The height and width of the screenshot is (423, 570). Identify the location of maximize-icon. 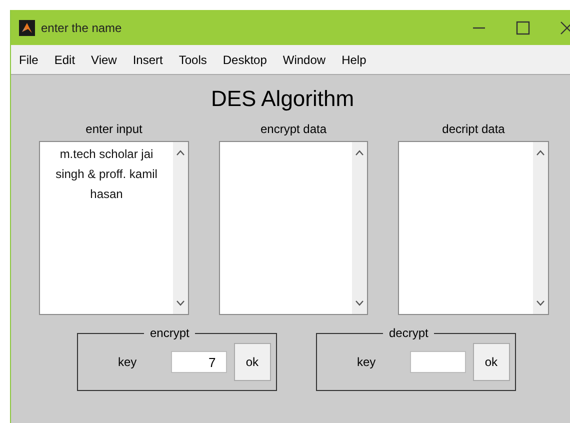
(523, 27).